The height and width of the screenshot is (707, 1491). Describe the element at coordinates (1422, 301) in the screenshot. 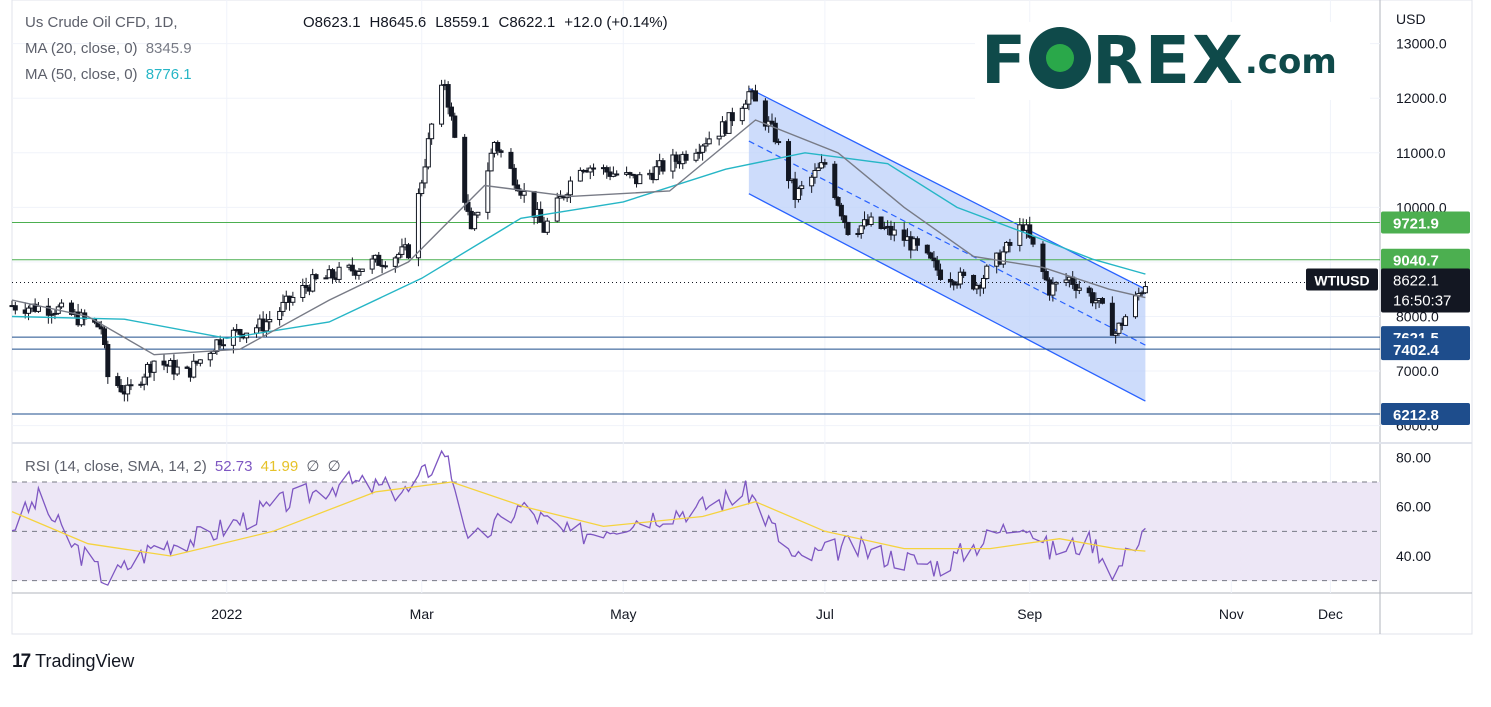

I see `countdown-tag: 16:50:37` at that location.